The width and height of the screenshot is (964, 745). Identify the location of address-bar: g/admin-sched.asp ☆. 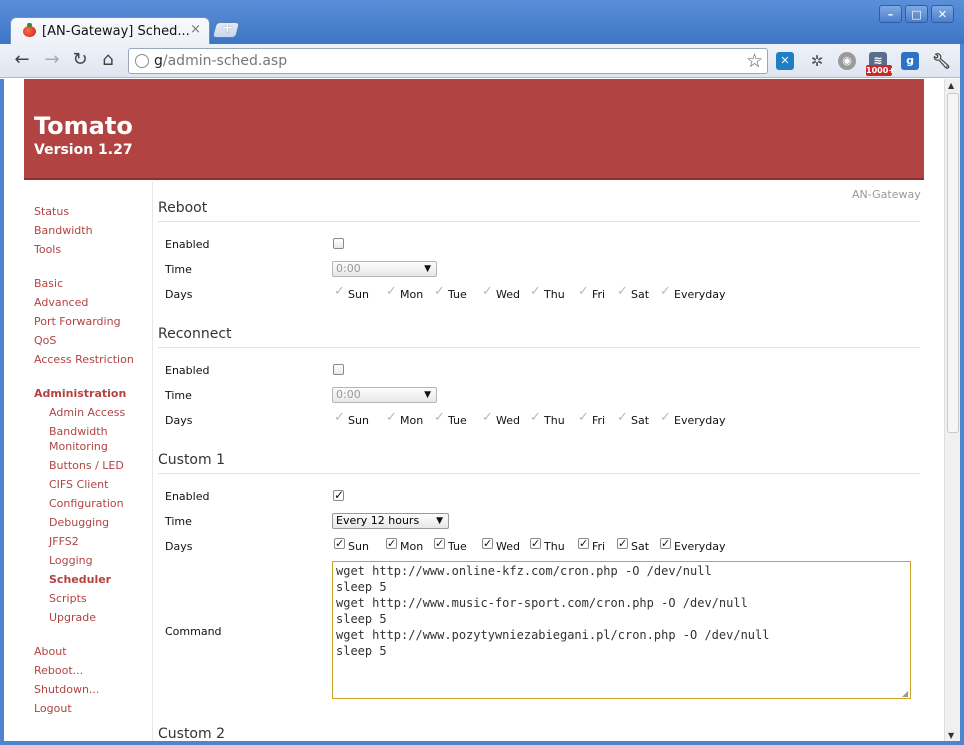
(448, 61).